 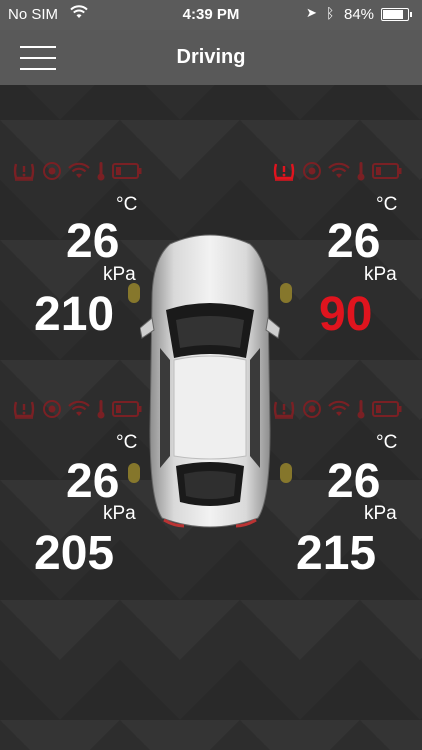 What do you see at coordinates (74, 553) in the screenshot?
I see `pressure-value-rear-left: 205` at bounding box center [74, 553].